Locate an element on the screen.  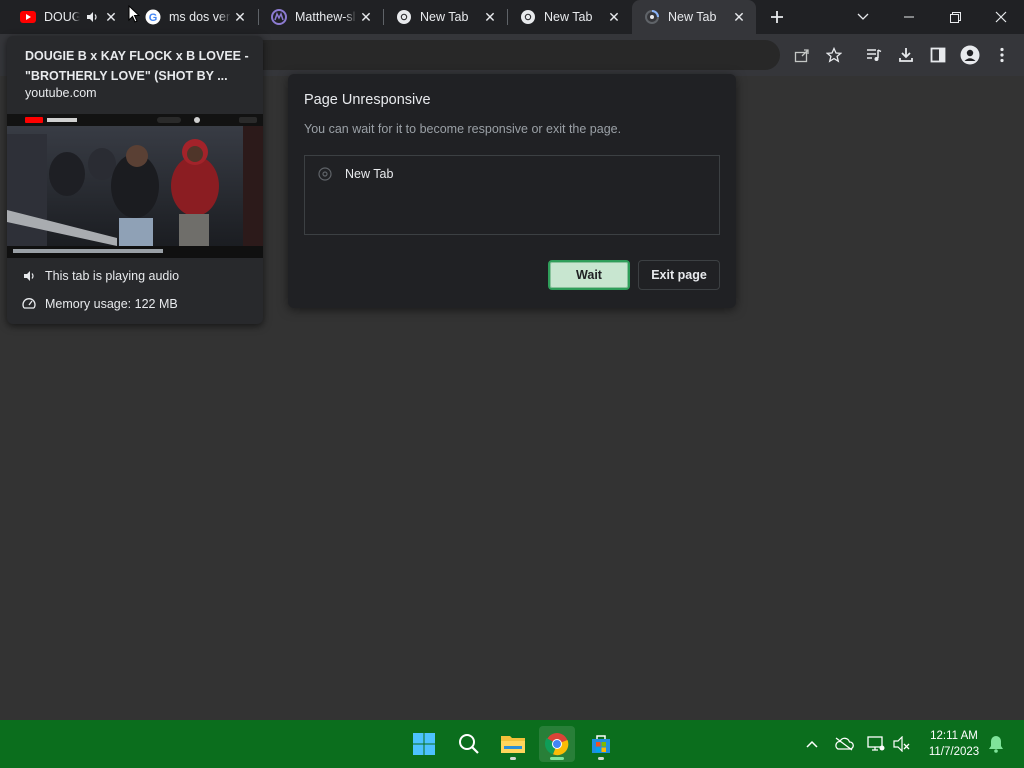
exit-page-button: Exit page is located at coordinates (679, 275).